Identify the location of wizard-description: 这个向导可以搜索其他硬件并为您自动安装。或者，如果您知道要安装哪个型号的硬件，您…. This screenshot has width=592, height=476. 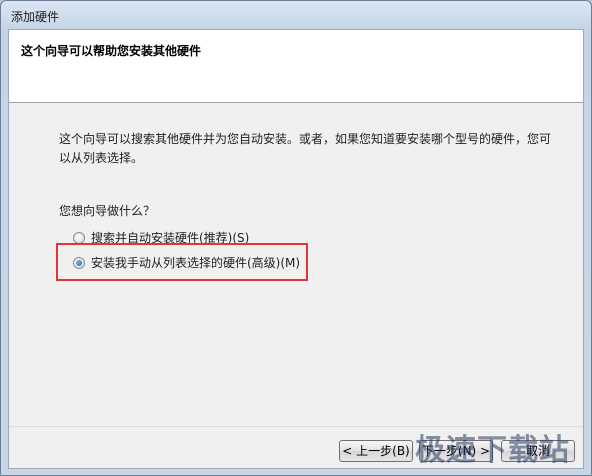
(305, 148).